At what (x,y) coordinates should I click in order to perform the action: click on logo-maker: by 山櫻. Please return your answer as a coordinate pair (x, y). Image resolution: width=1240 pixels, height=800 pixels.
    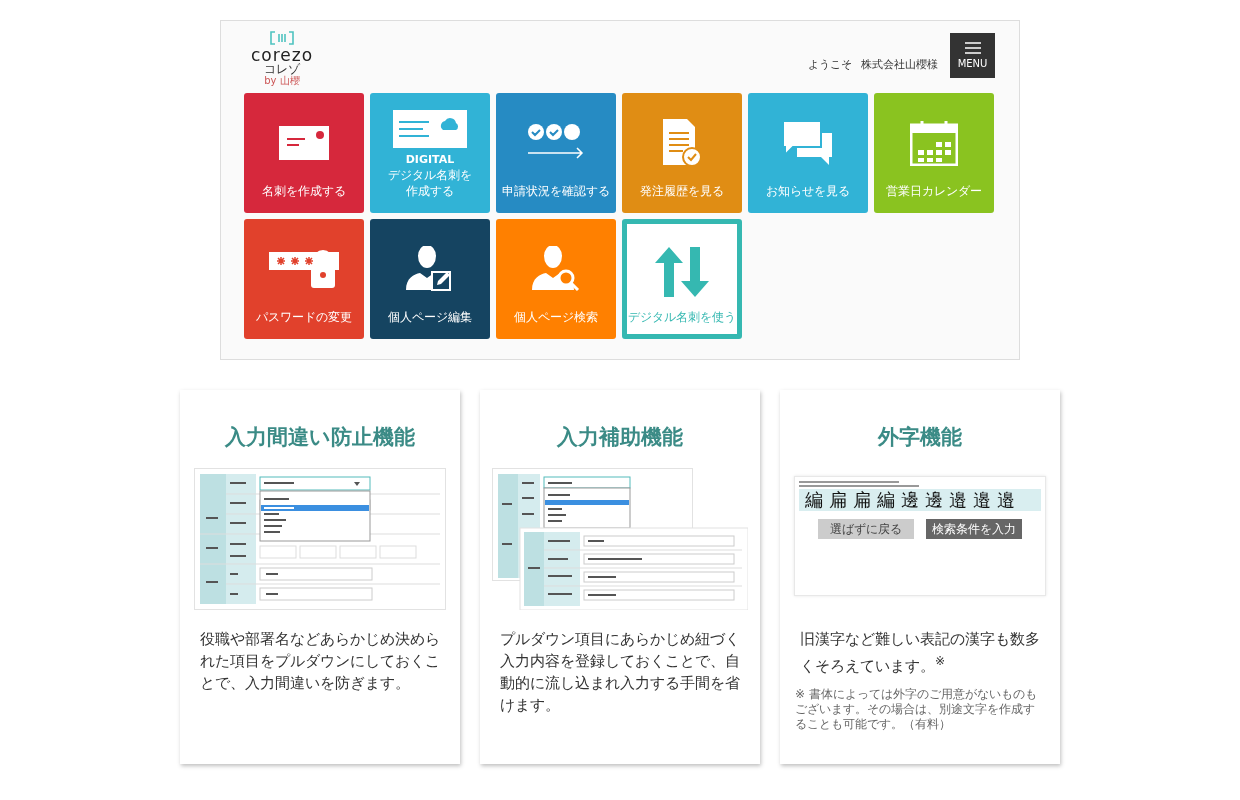
    Looking at the image, I should click on (282, 80).